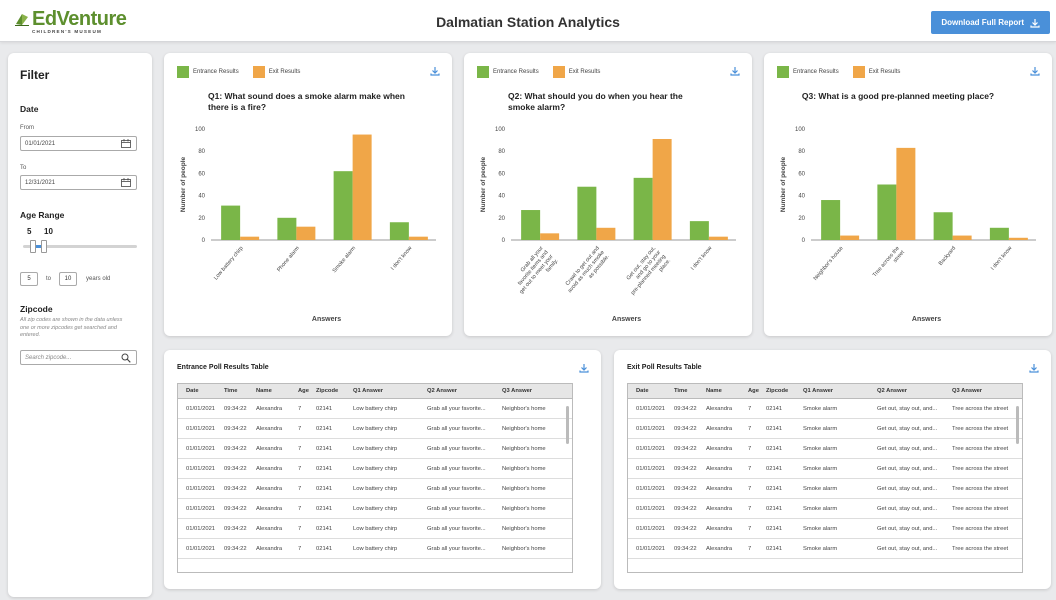 Image resolution: width=1056 pixels, height=600 pixels. Describe the element at coordinates (326, 319) in the screenshot. I see `x-axis-label: Answers` at that location.